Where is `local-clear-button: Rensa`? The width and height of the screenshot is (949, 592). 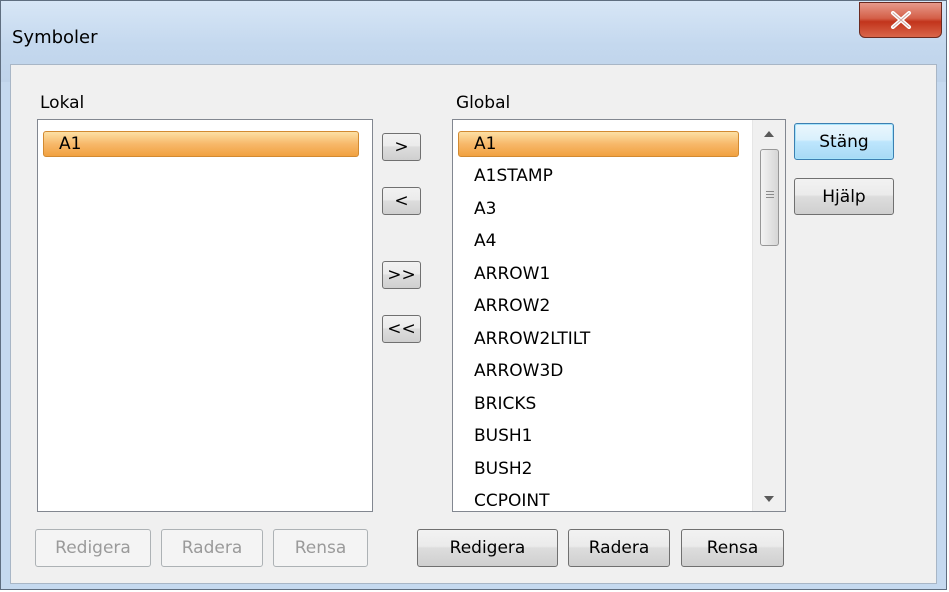
local-clear-button: Rensa is located at coordinates (320, 548).